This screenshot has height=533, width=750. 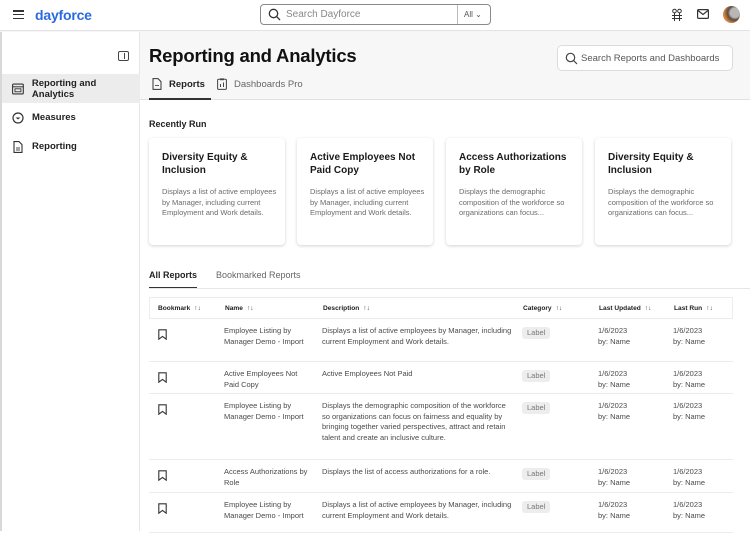 I want to click on column-header-bookmark: Bookmark ↑↓, so click(x=179, y=308).